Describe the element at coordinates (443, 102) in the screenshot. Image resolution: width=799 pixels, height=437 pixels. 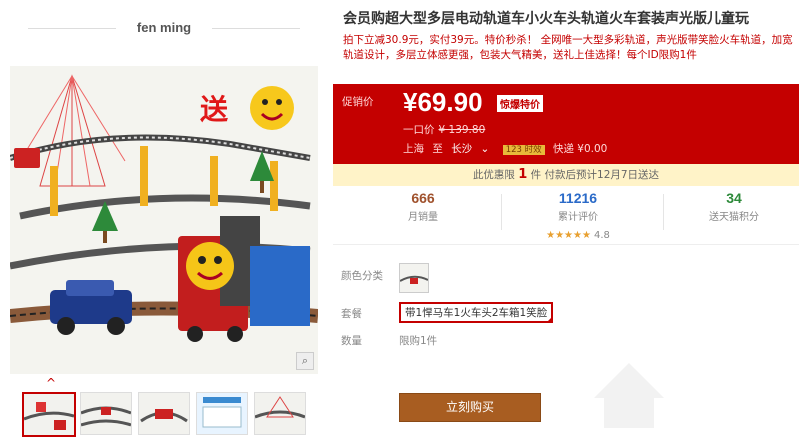
I see `current-price: ¥69.90` at that location.